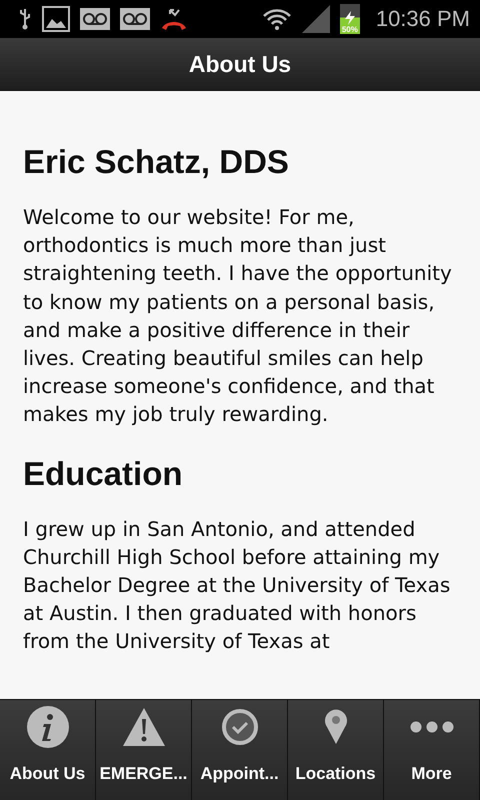 This screenshot has height=800, width=480. Describe the element at coordinates (423, 19) in the screenshot. I see `clock-time: 10:36 PM` at that location.